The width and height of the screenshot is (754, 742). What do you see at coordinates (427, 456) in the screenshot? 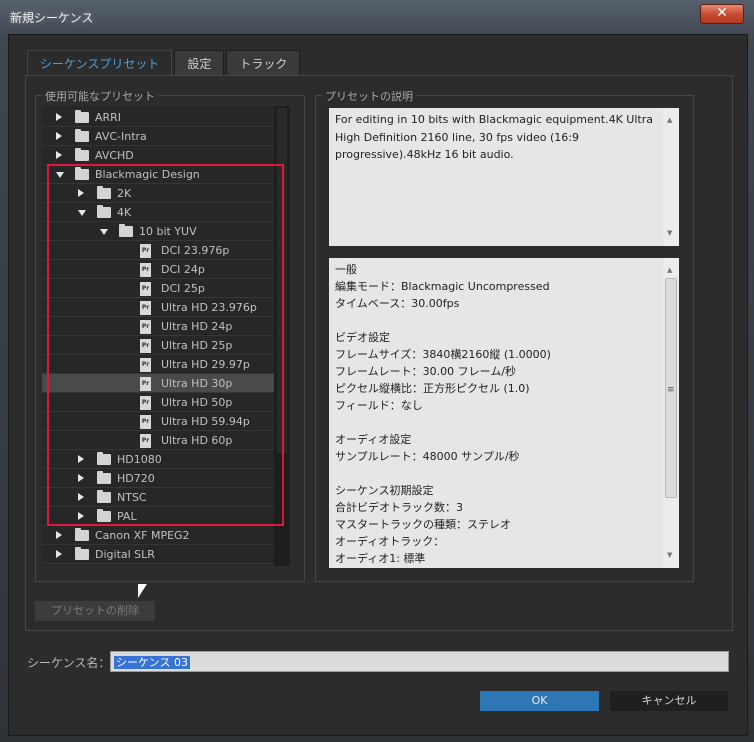
I see `summary-line: サンプルレート：48000 サンプル/秒` at bounding box center [427, 456].